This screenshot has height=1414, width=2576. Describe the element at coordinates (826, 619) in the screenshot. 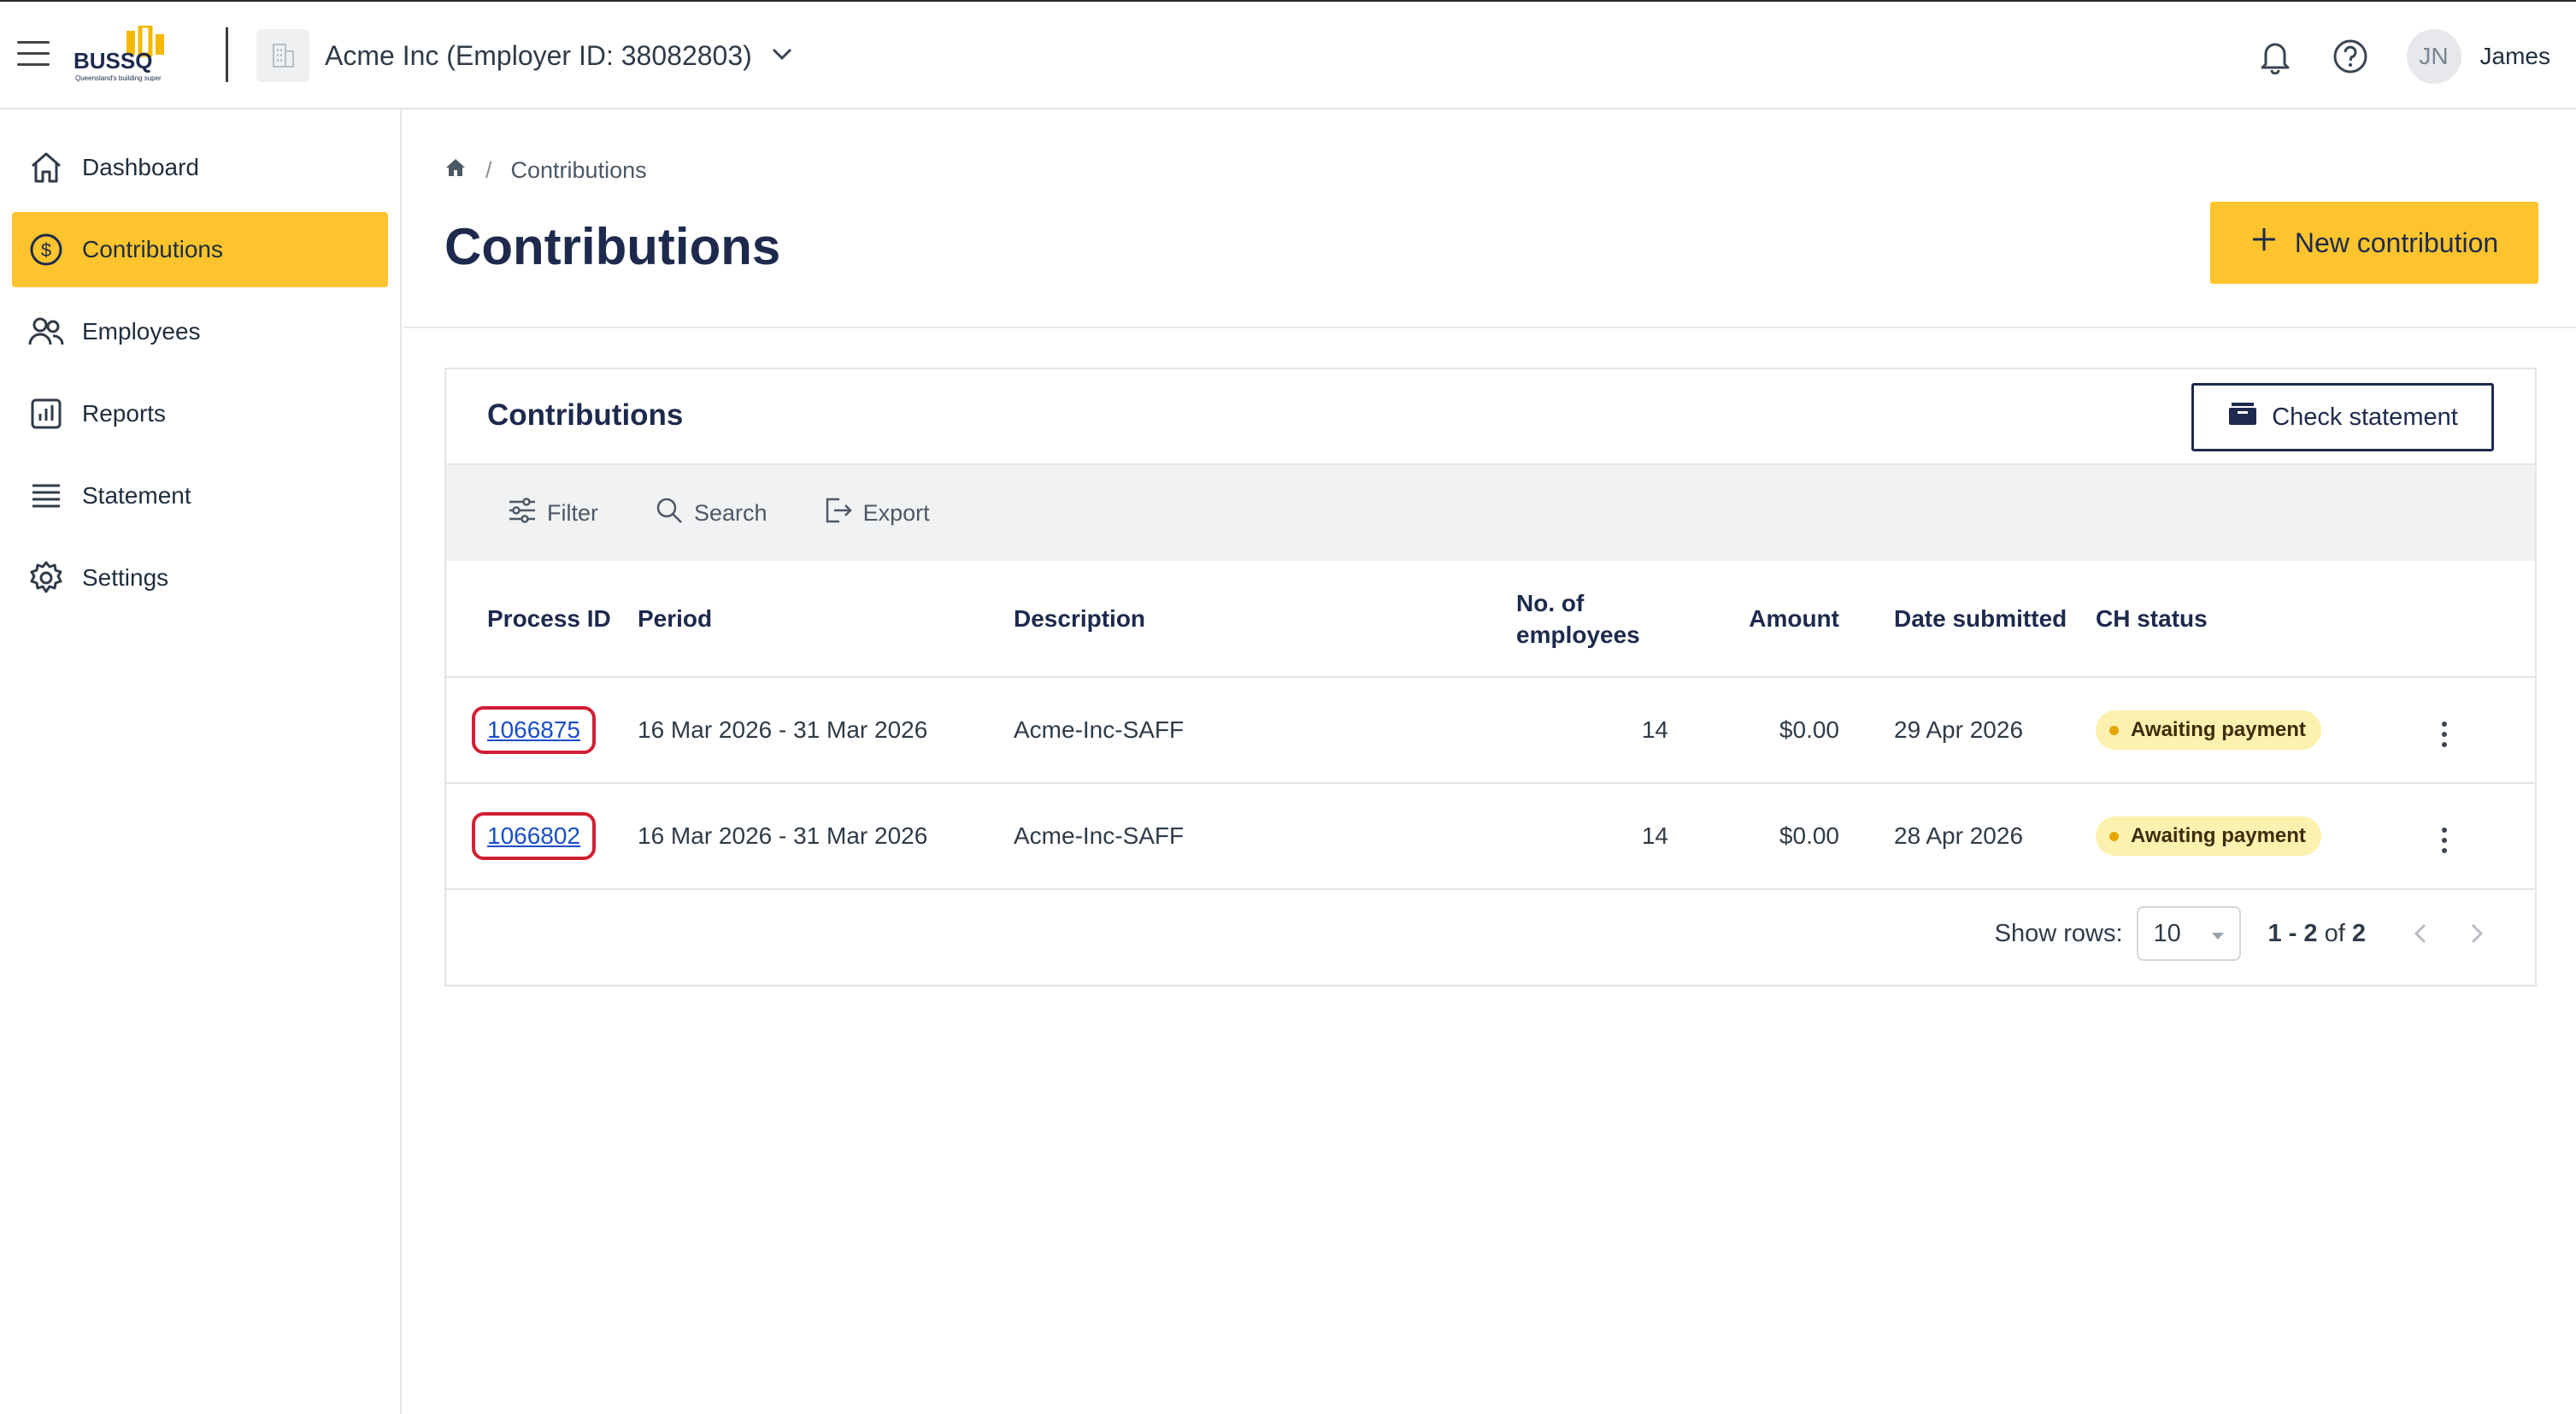

I see `col-period: Period` at that location.